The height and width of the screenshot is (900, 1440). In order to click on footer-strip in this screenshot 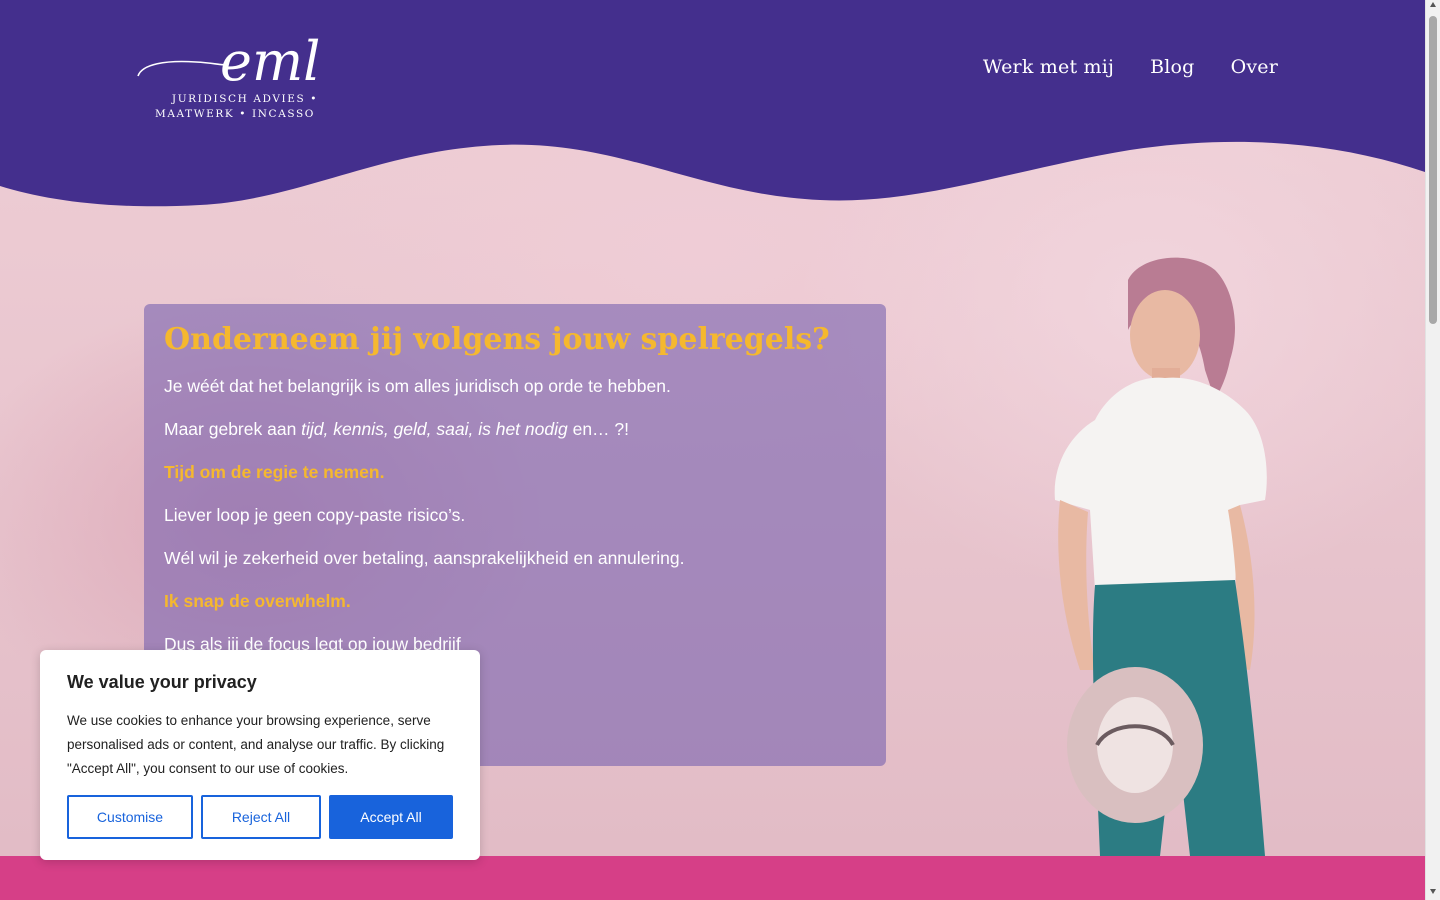, I will do `click(712, 878)`.